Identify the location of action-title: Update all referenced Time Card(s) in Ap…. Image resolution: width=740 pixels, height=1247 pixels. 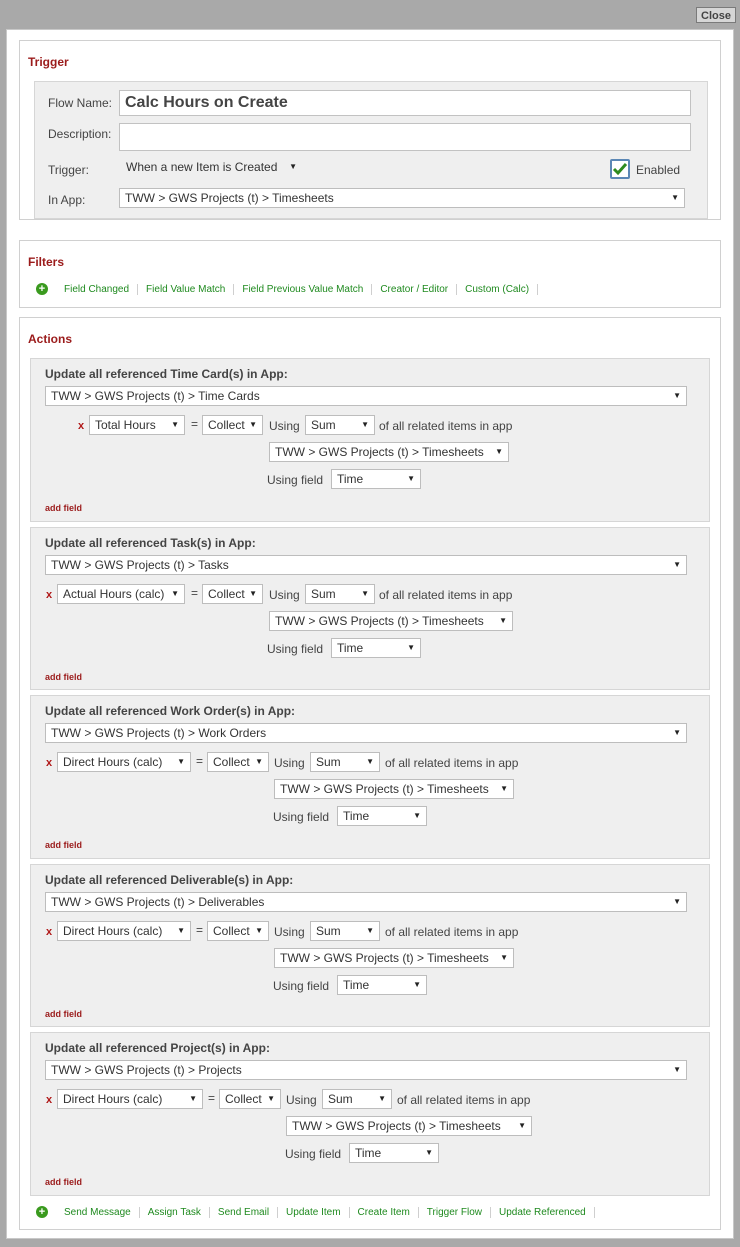
(166, 374).